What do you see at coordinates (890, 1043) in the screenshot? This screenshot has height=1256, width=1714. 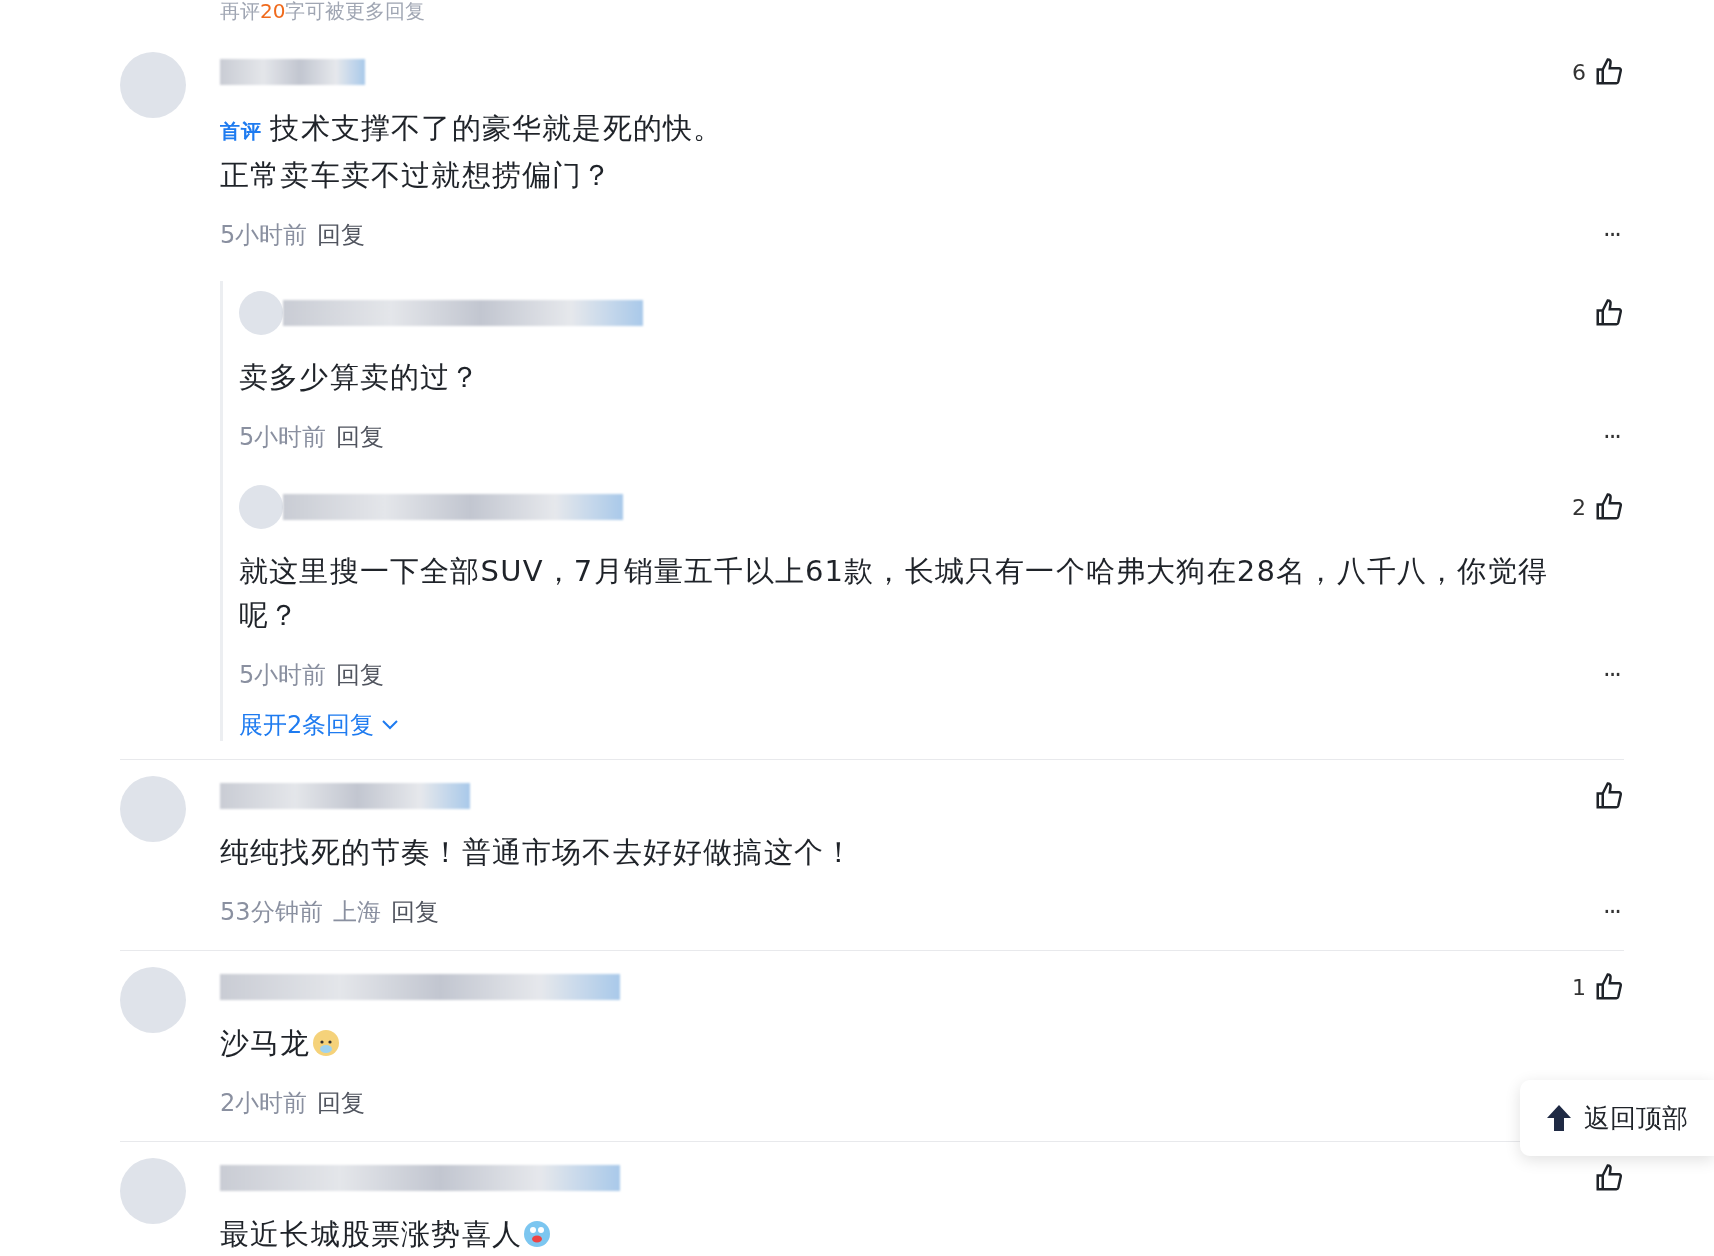 I see `comment-text: 沙马龙` at bounding box center [890, 1043].